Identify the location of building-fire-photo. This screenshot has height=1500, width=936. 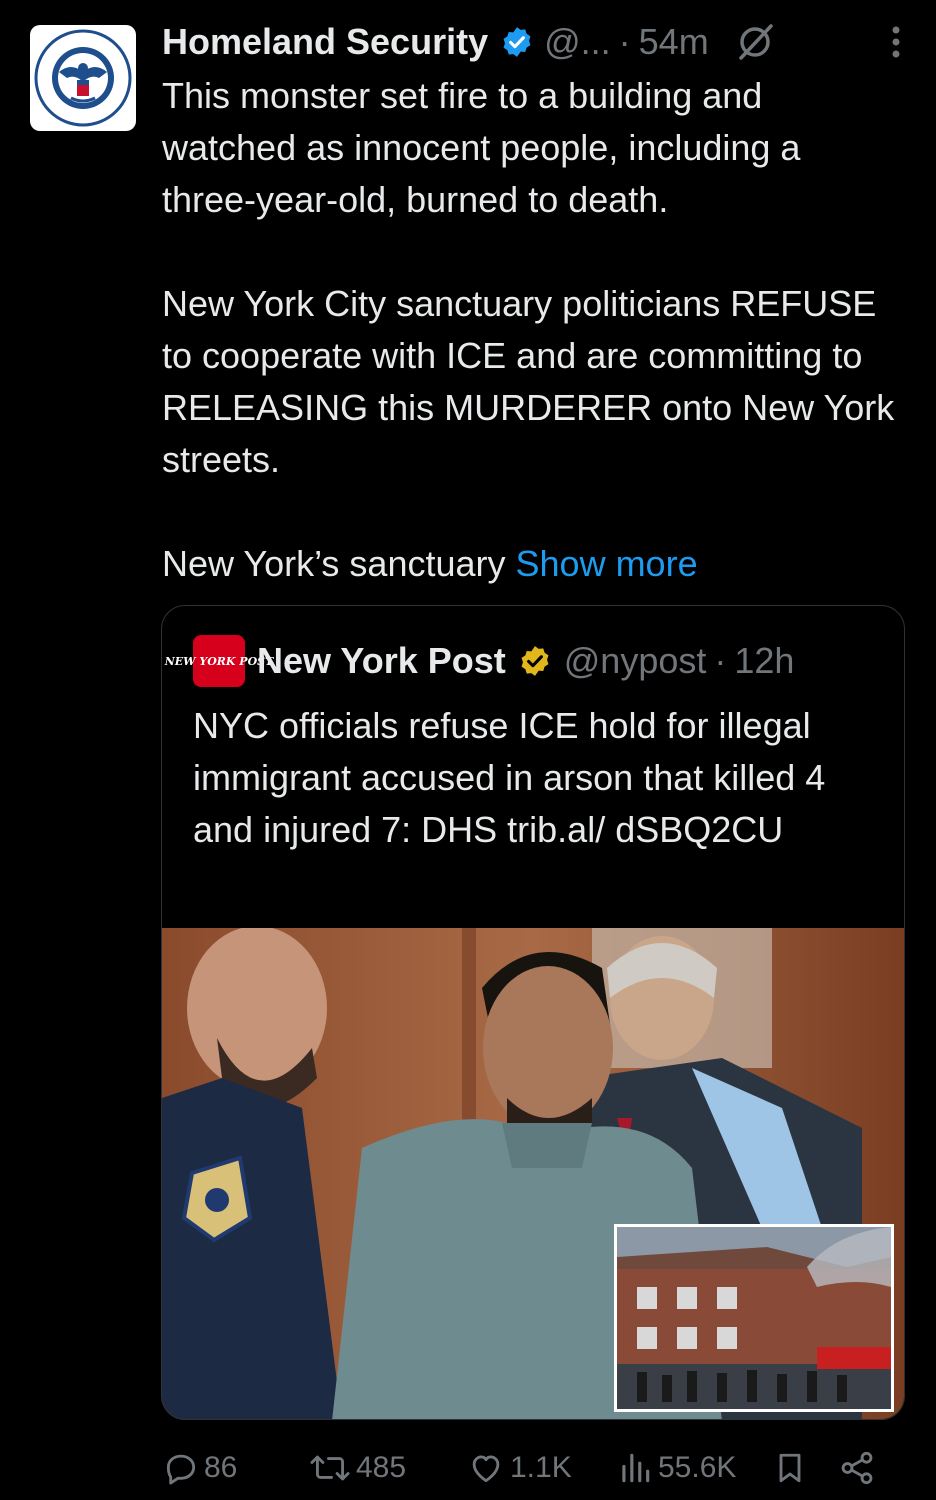
(754, 1318).